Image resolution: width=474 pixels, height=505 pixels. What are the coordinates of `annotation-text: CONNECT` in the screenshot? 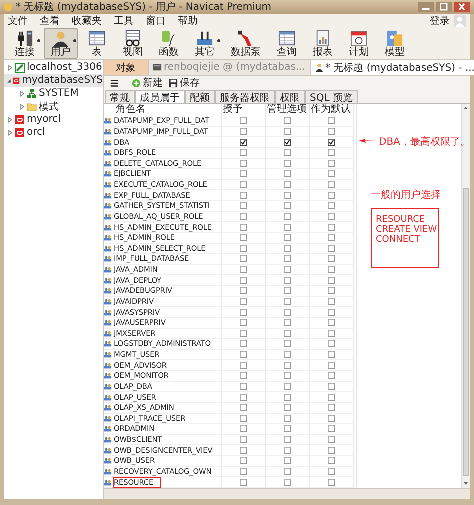 It's located at (399, 240).